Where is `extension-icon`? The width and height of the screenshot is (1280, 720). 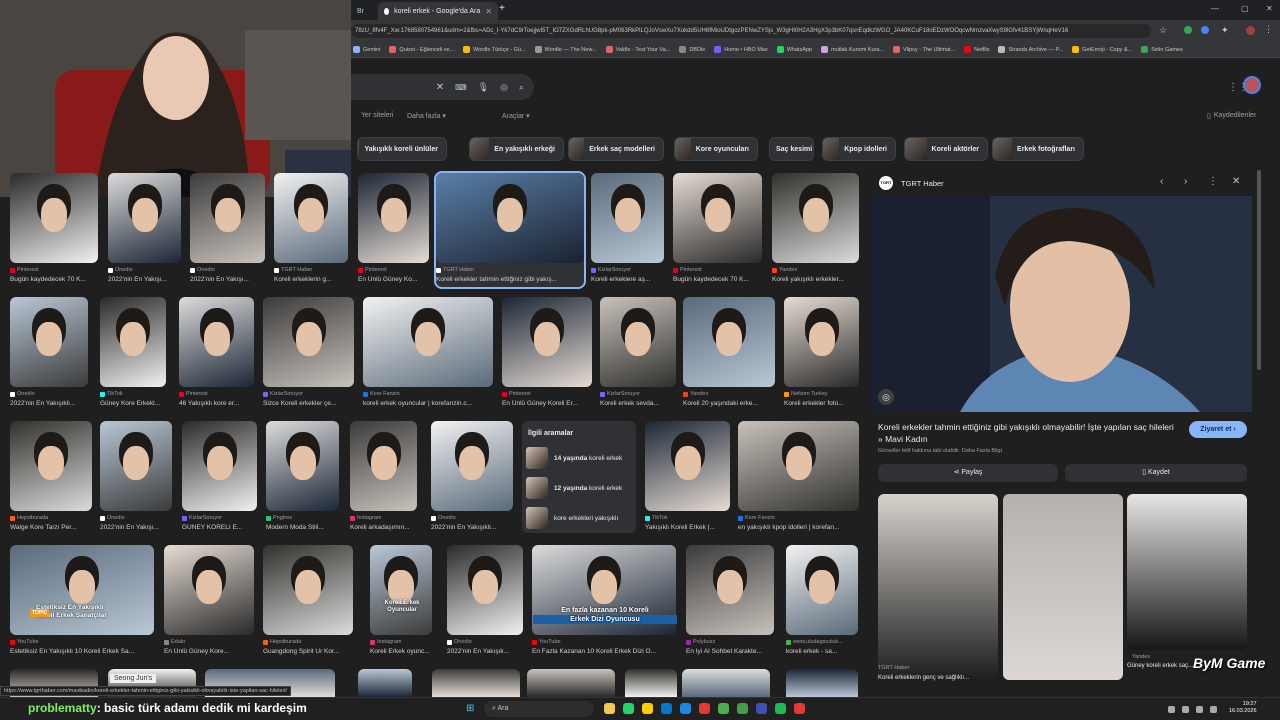
extension-icon is located at coordinates (1188, 30).